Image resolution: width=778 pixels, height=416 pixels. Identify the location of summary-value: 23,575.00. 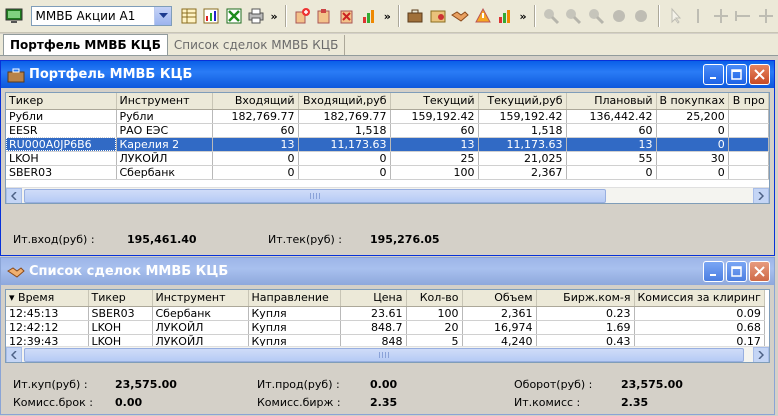
(146, 384).